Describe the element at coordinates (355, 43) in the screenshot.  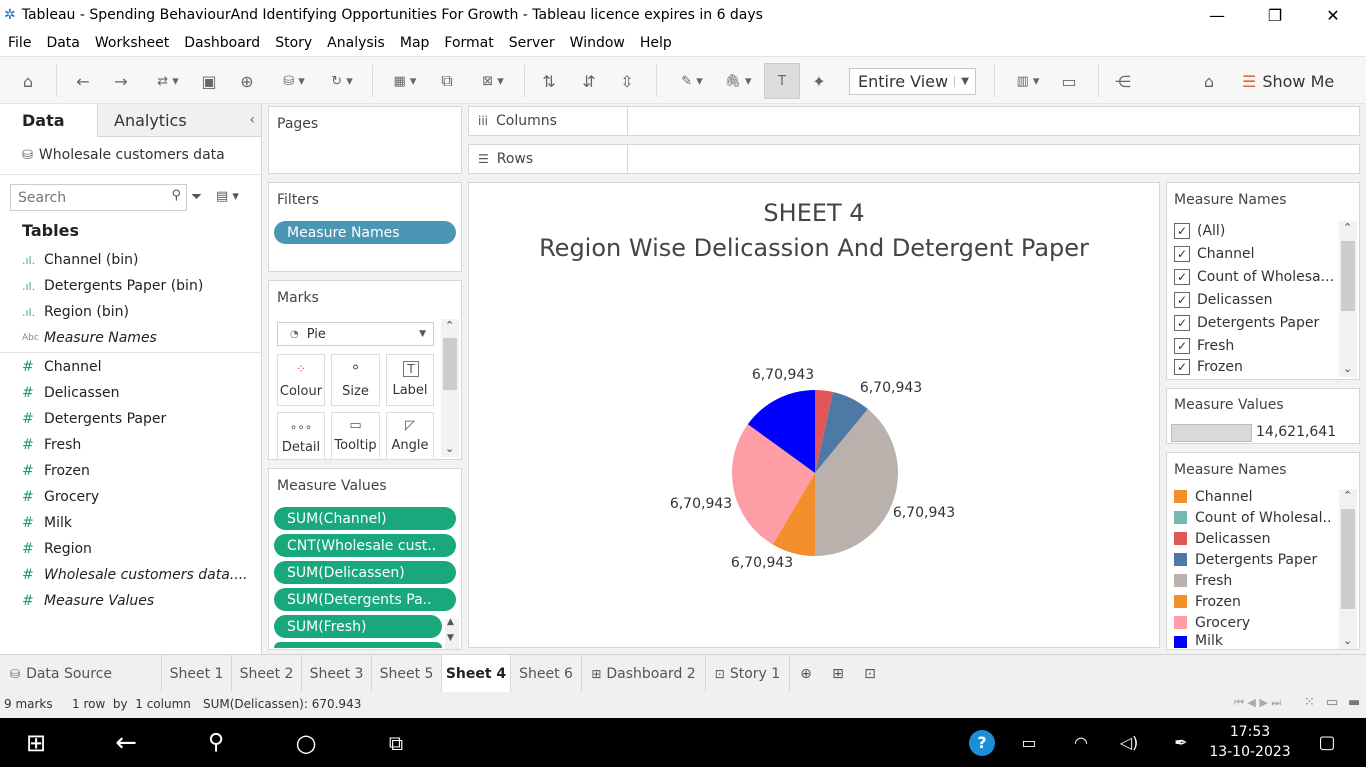
I see `menu-analysis: Analysis` at that location.